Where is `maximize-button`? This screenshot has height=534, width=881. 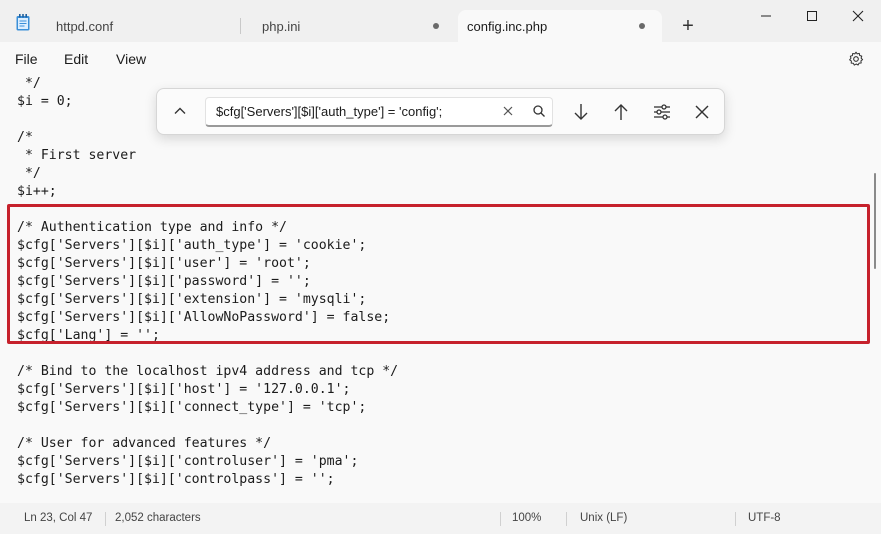
maximize-button is located at coordinates (812, 16).